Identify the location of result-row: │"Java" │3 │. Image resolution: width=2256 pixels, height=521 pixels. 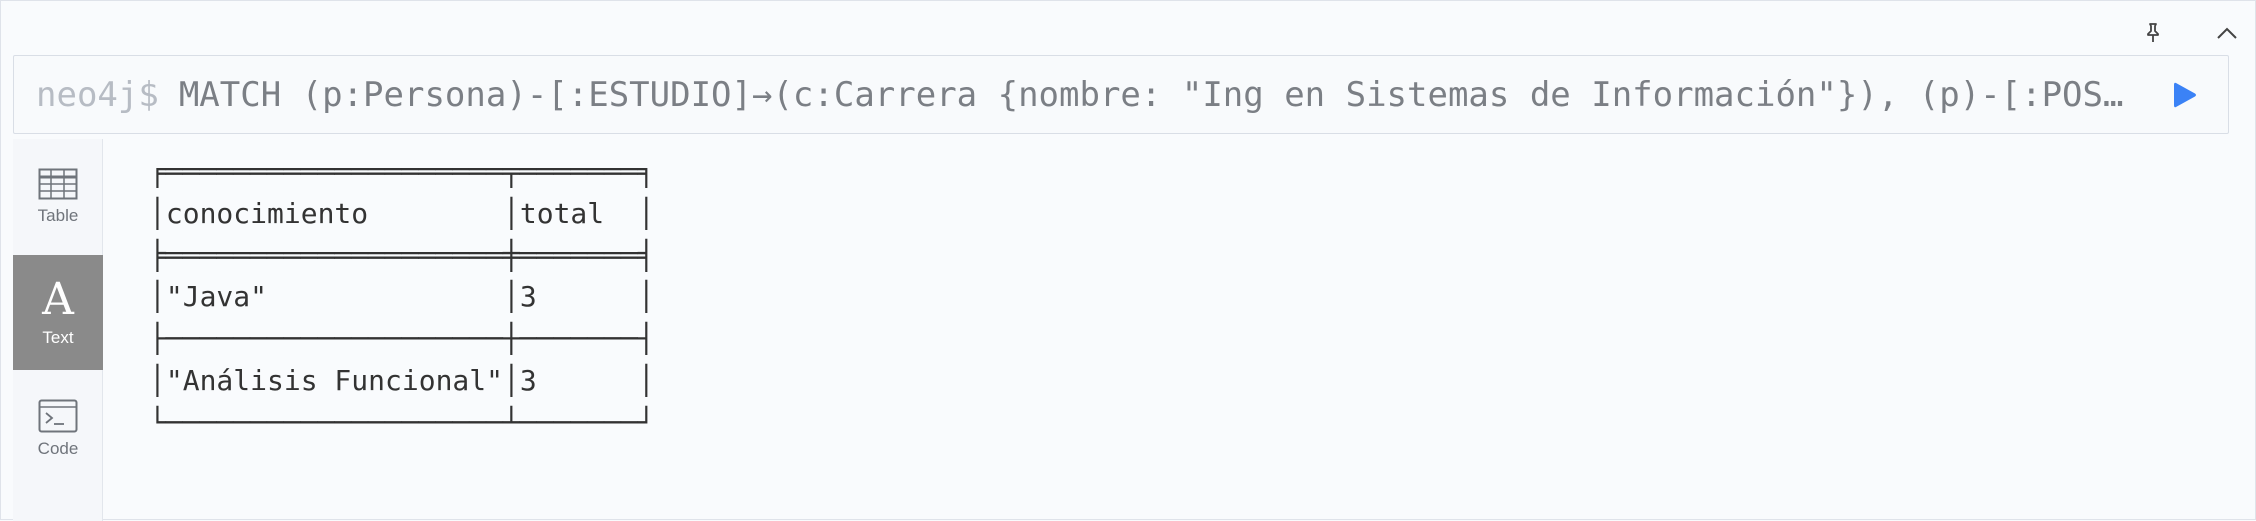
(402, 297).